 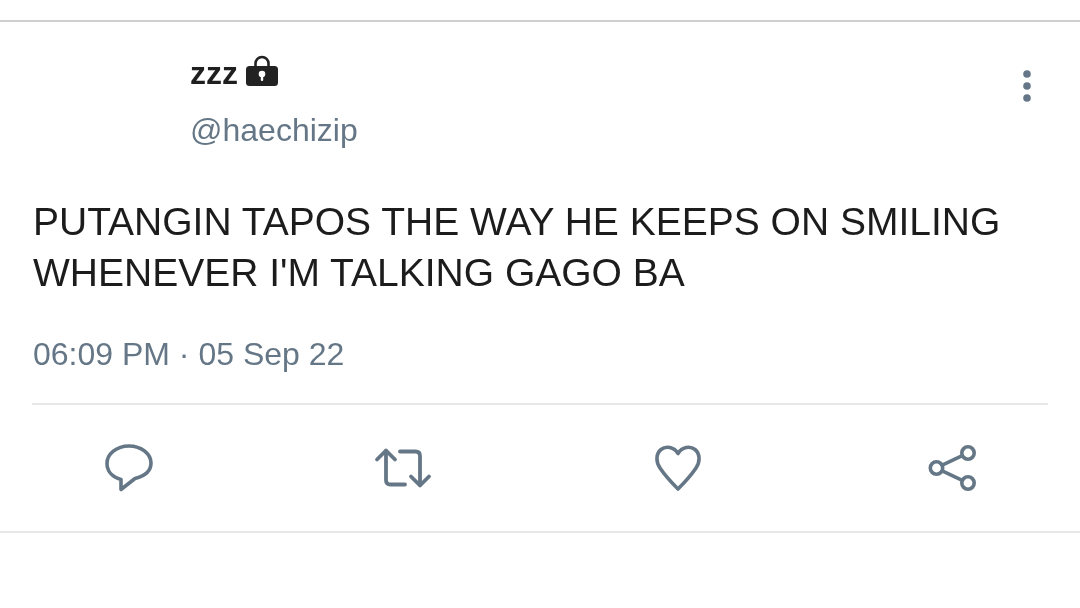 What do you see at coordinates (129, 468) in the screenshot?
I see `speech-bubble-icon` at bounding box center [129, 468].